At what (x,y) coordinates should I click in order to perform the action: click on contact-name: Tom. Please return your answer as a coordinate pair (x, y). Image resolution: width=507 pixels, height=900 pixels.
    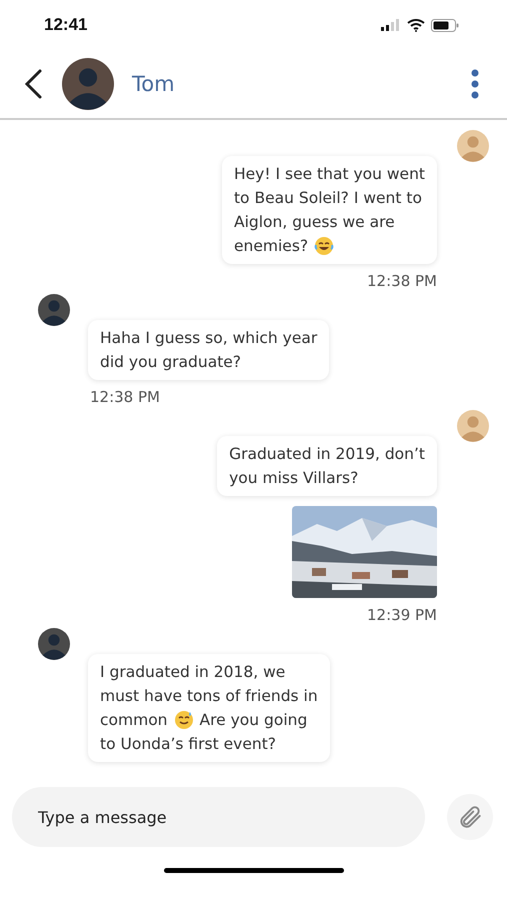
    Looking at the image, I should click on (154, 84).